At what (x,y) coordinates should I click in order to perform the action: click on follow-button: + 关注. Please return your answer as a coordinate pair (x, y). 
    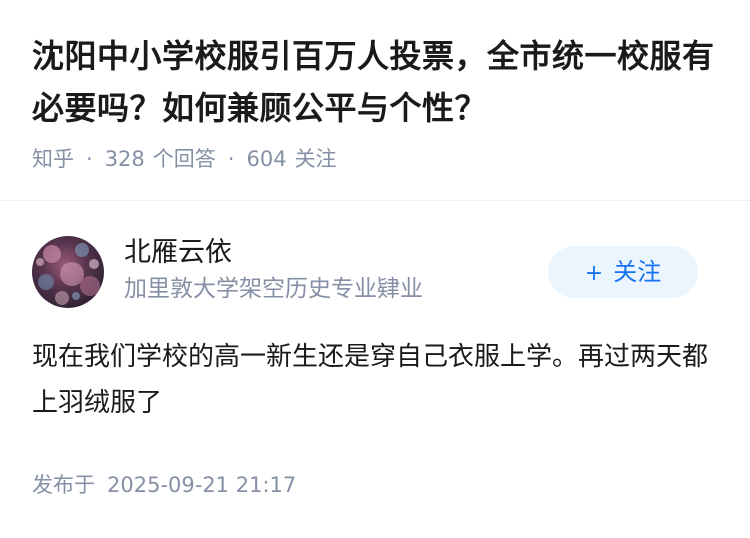
    Looking at the image, I should click on (623, 272).